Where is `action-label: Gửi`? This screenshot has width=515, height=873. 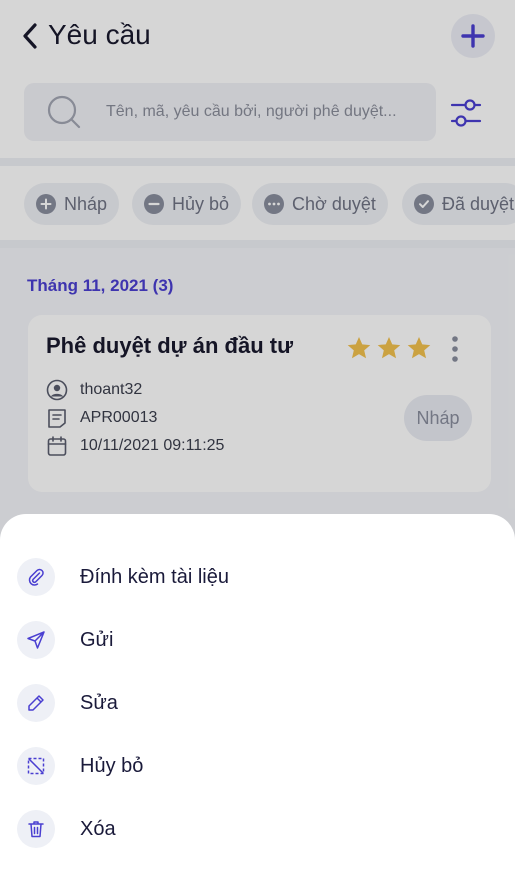 action-label: Gửi is located at coordinates (97, 640).